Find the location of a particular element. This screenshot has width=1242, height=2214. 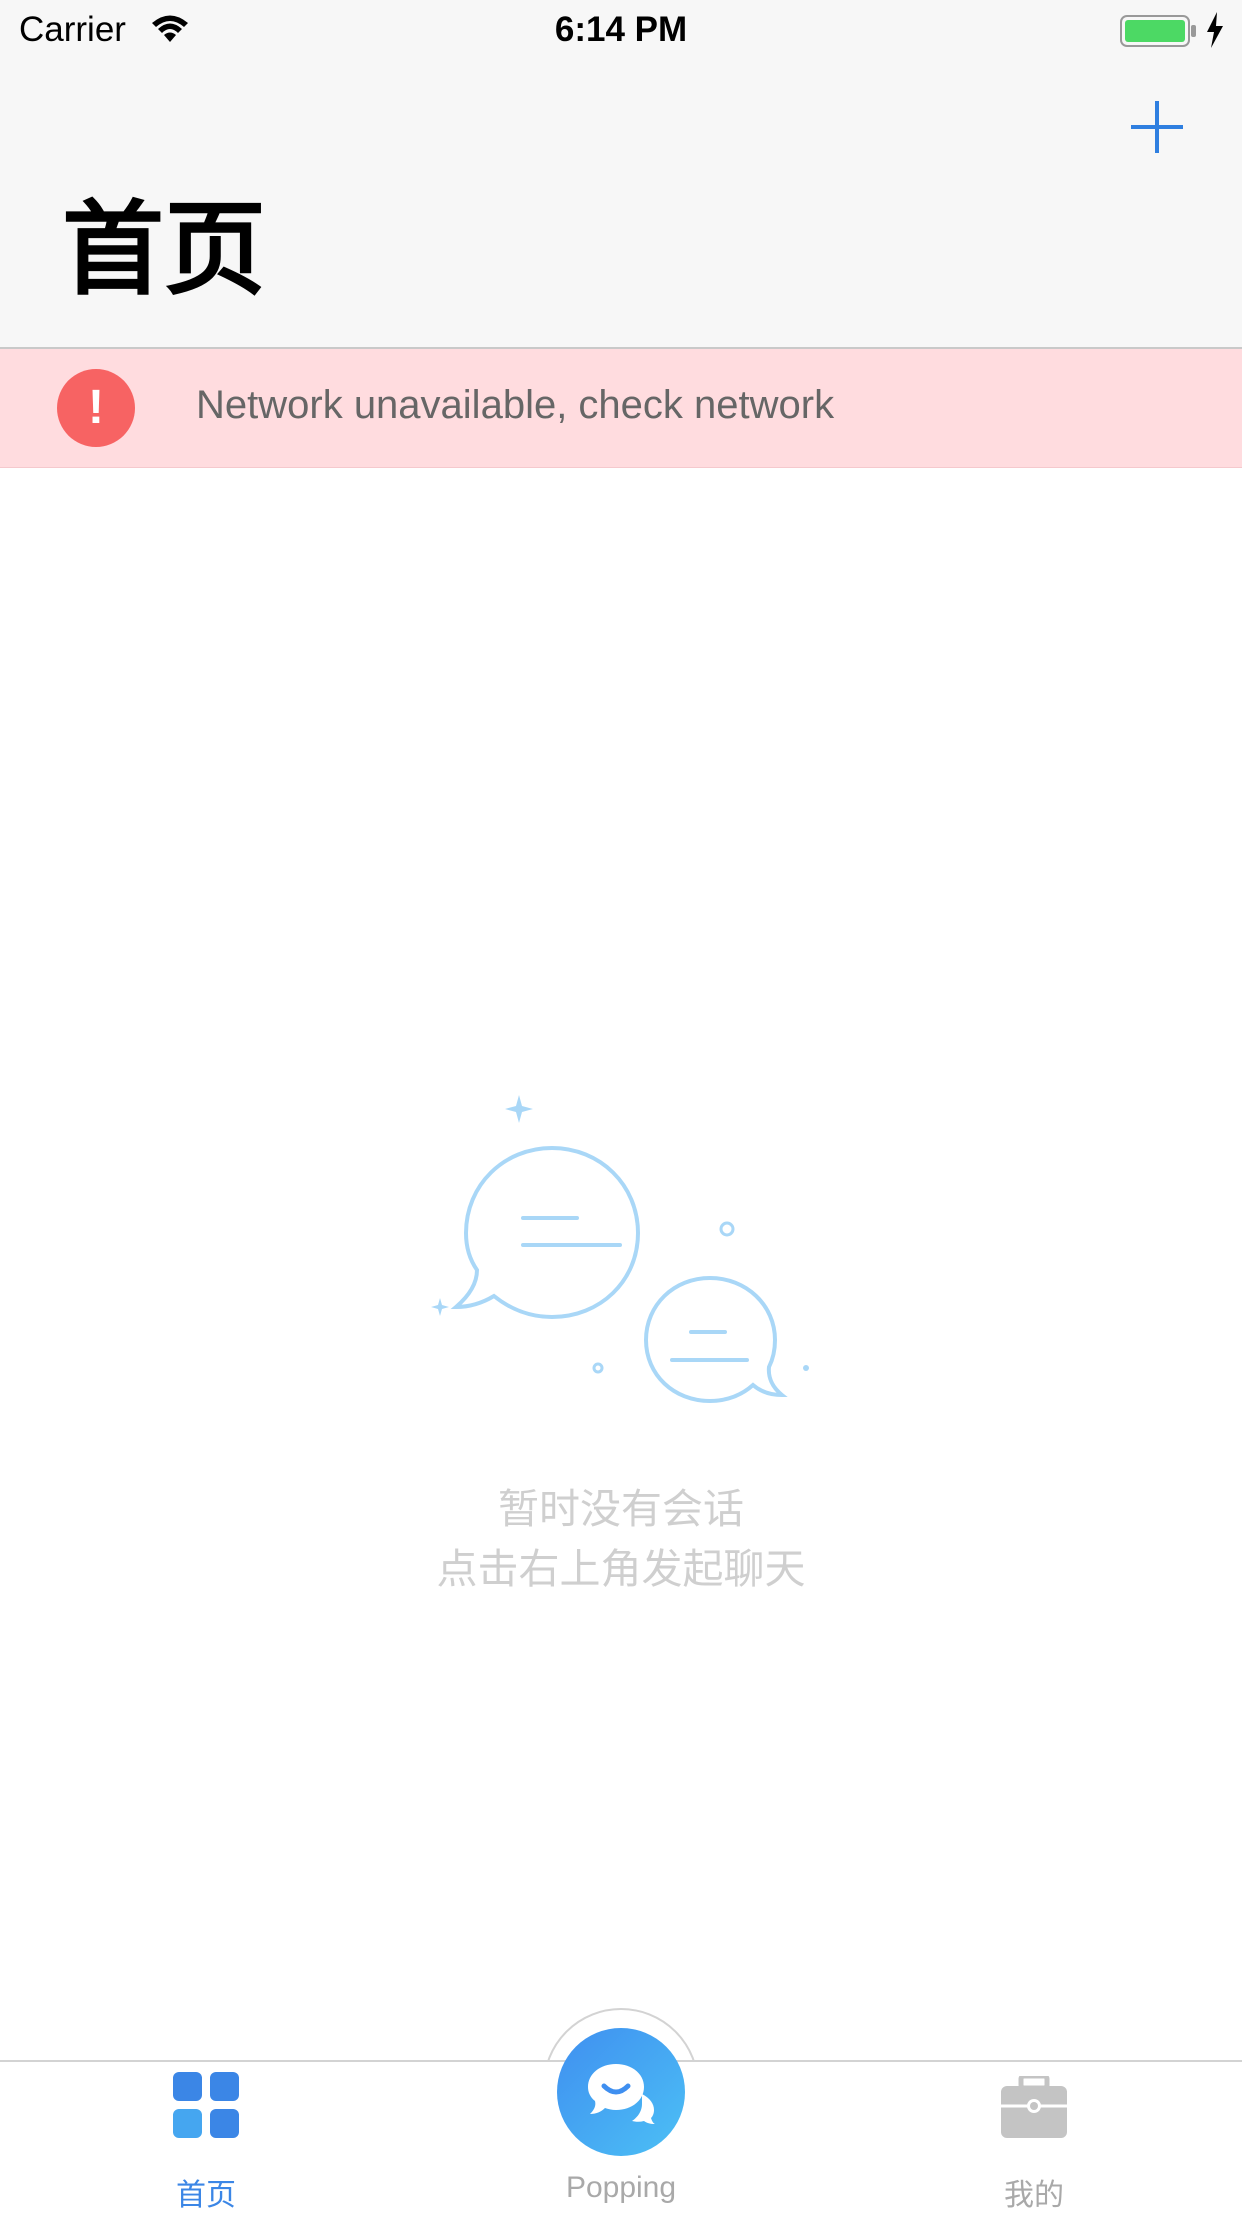

chat-icon is located at coordinates (621, 2094).